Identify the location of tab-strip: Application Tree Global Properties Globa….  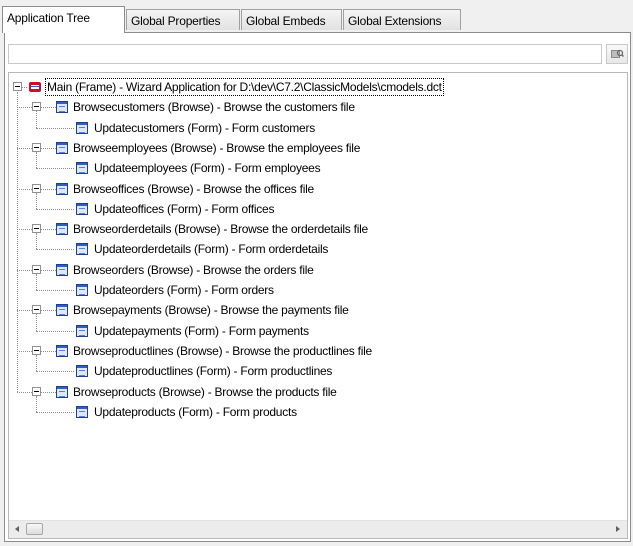
(316, 19).